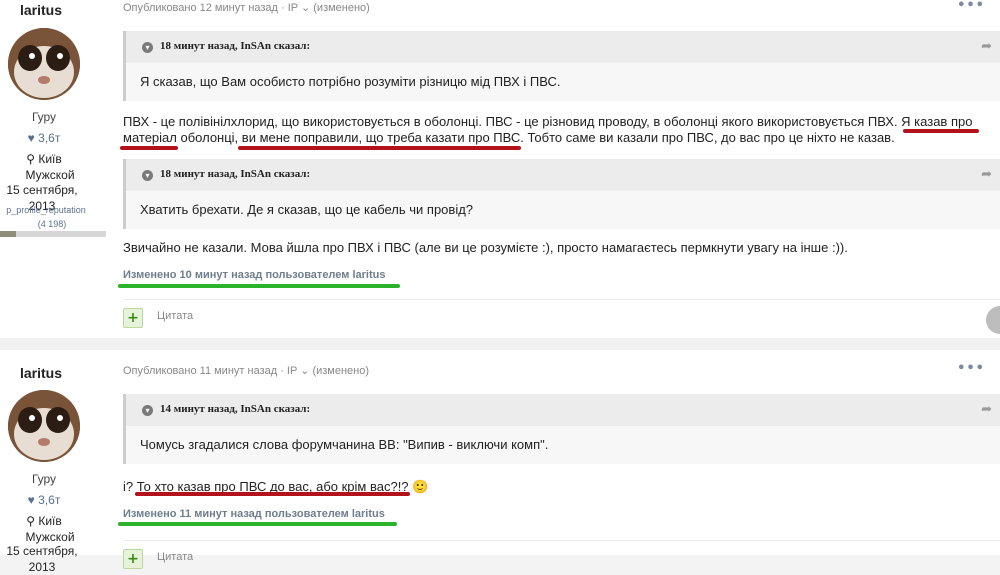 The width and height of the screenshot is (1000, 575). Describe the element at coordinates (8, 234) in the screenshot. I see `reputation-bar-fill` at that location.